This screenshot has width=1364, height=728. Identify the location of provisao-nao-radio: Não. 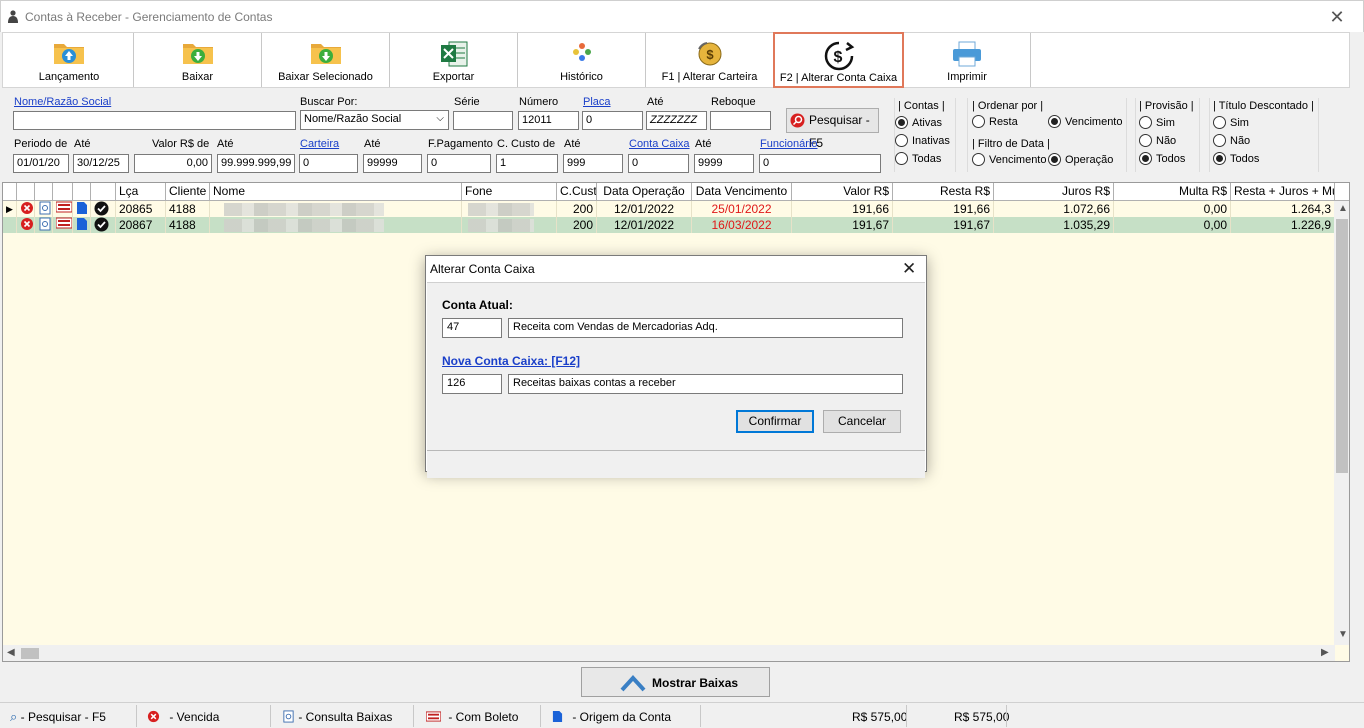
(1157, 141).